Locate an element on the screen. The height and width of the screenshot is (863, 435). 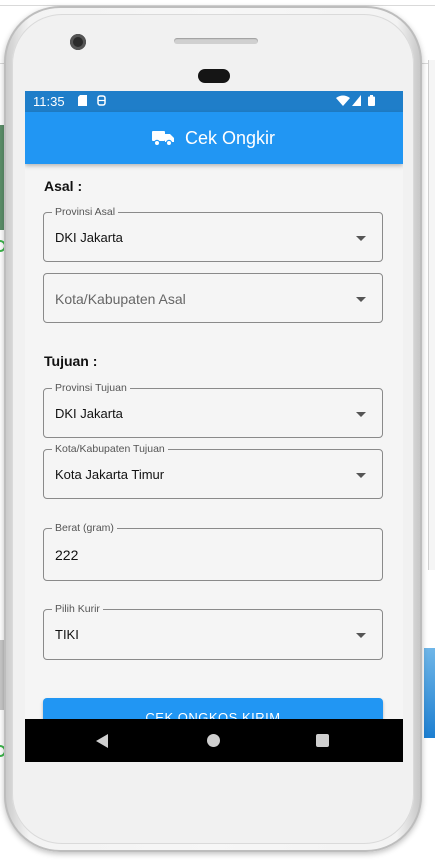
background-thumbnail is located at coordinates (429, 693).